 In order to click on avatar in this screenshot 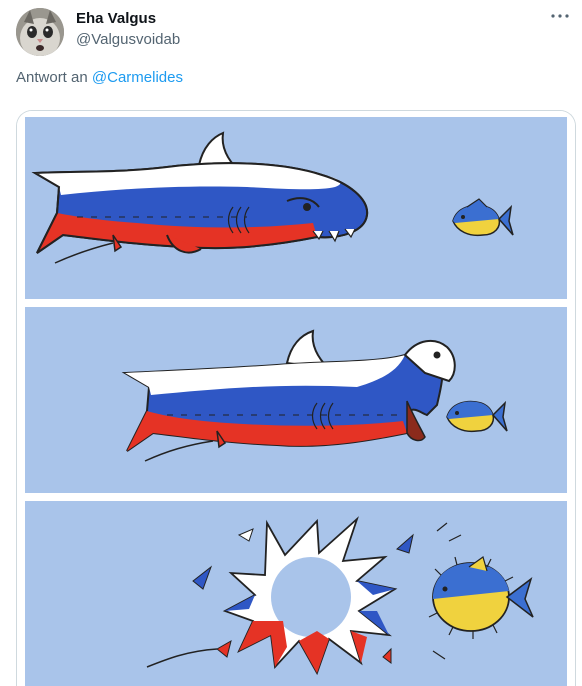, I will do `click(40, 32)`.